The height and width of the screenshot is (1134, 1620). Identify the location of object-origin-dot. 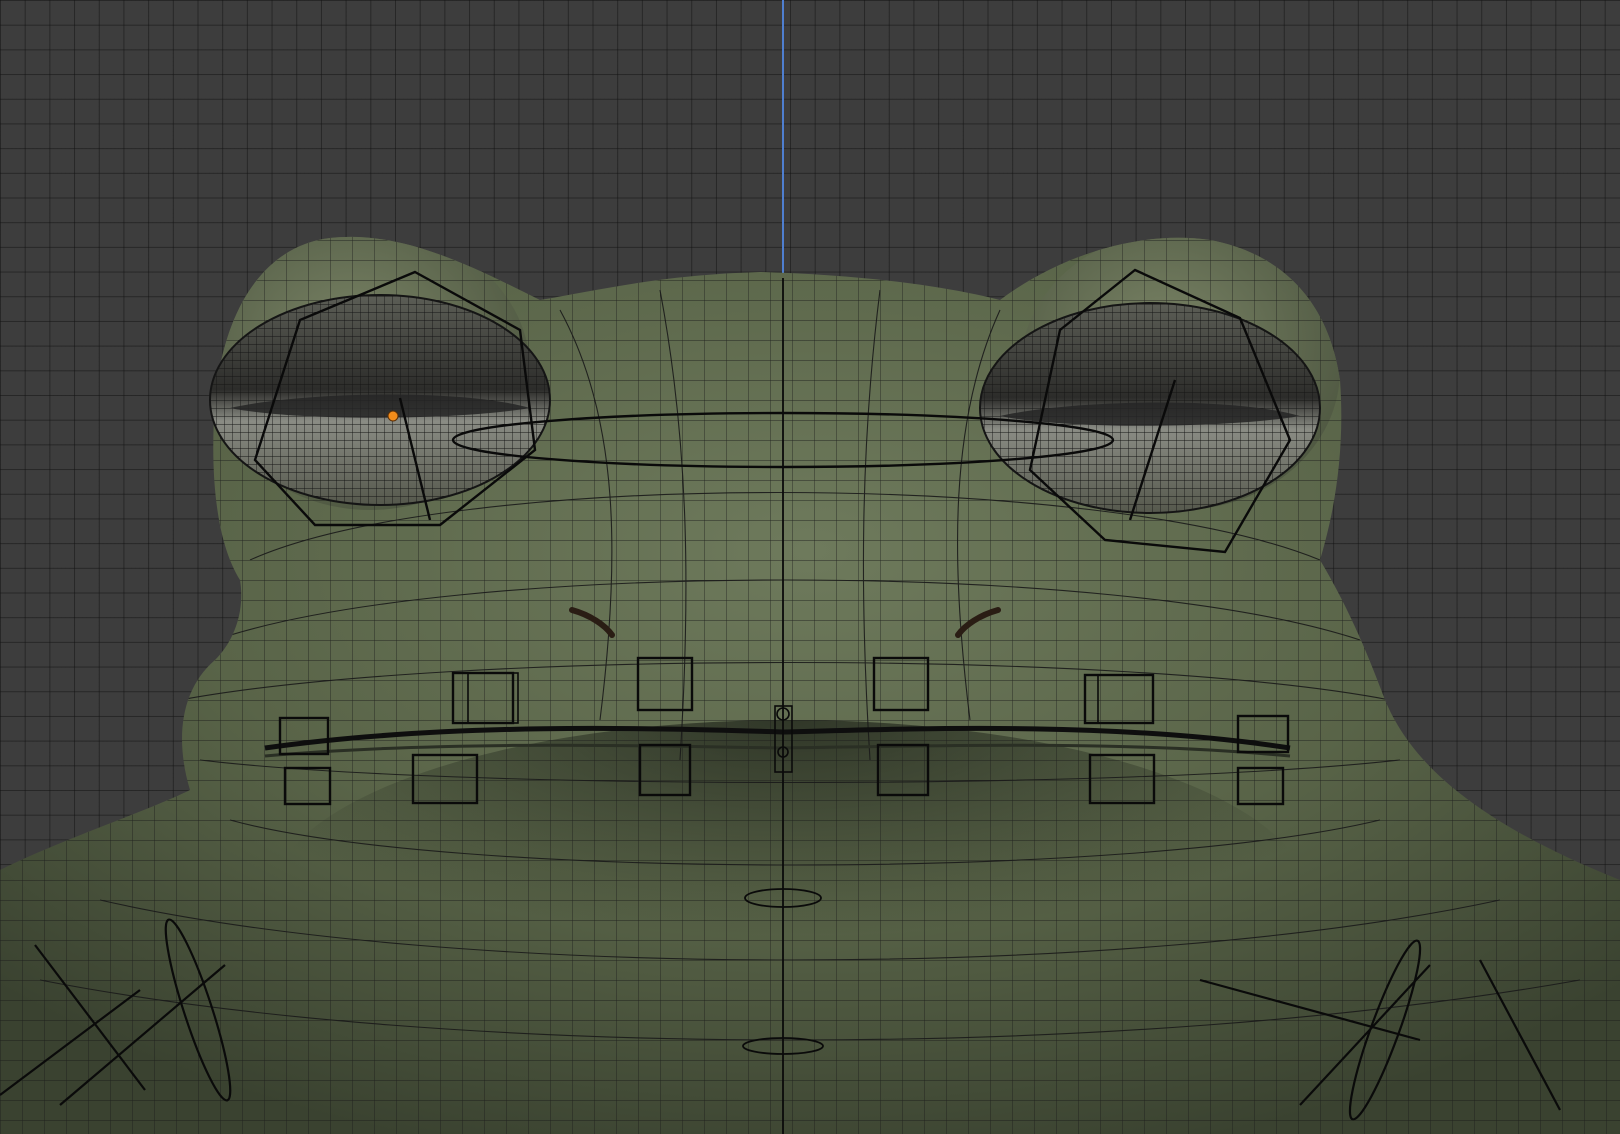
(393, 416).